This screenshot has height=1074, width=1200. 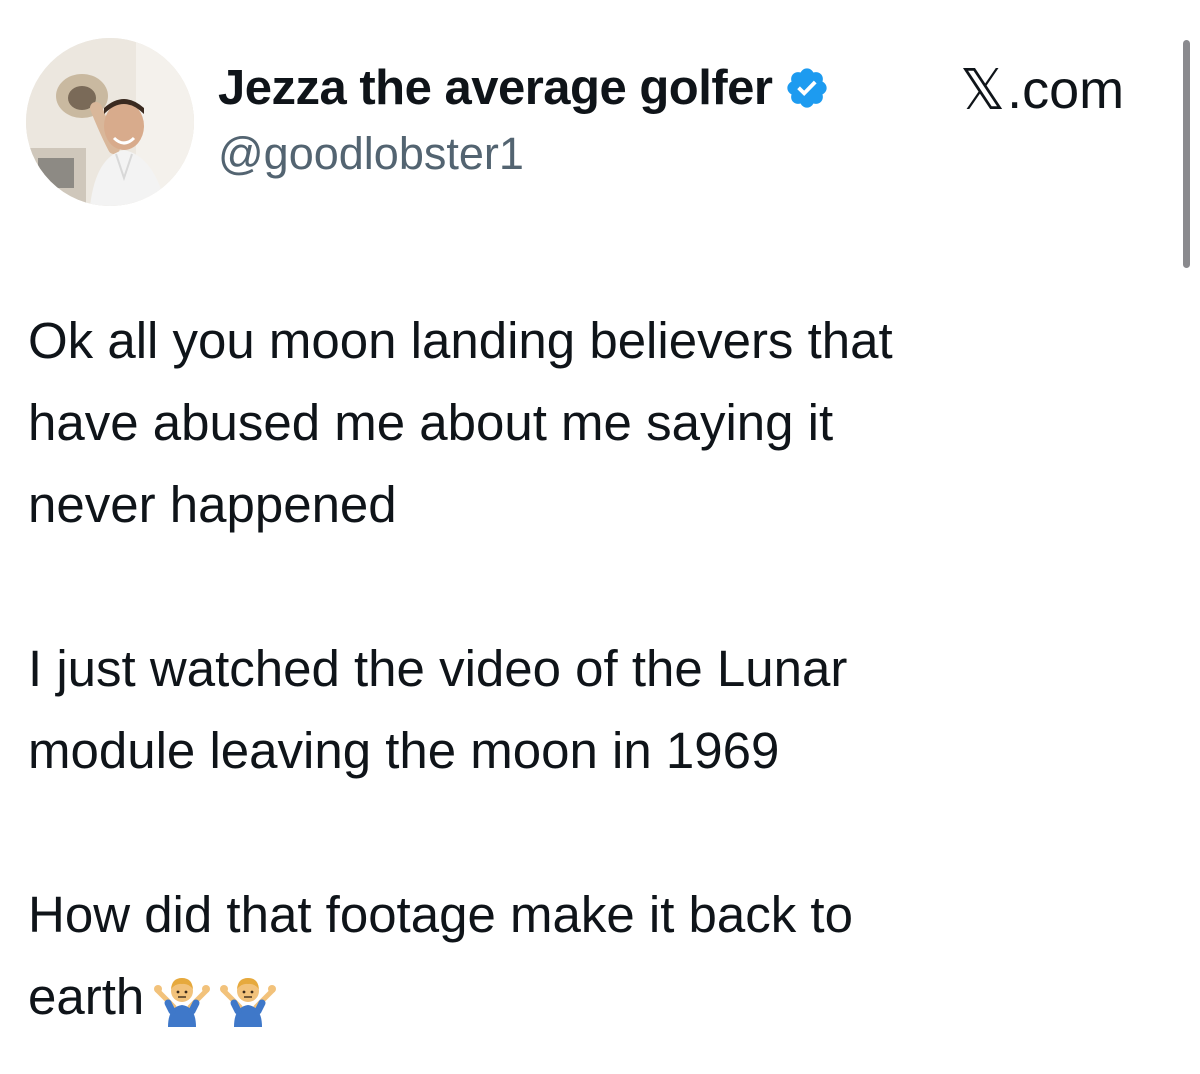 I want to click on author-handle: @goodlobster1, so click(x=371, y=154).